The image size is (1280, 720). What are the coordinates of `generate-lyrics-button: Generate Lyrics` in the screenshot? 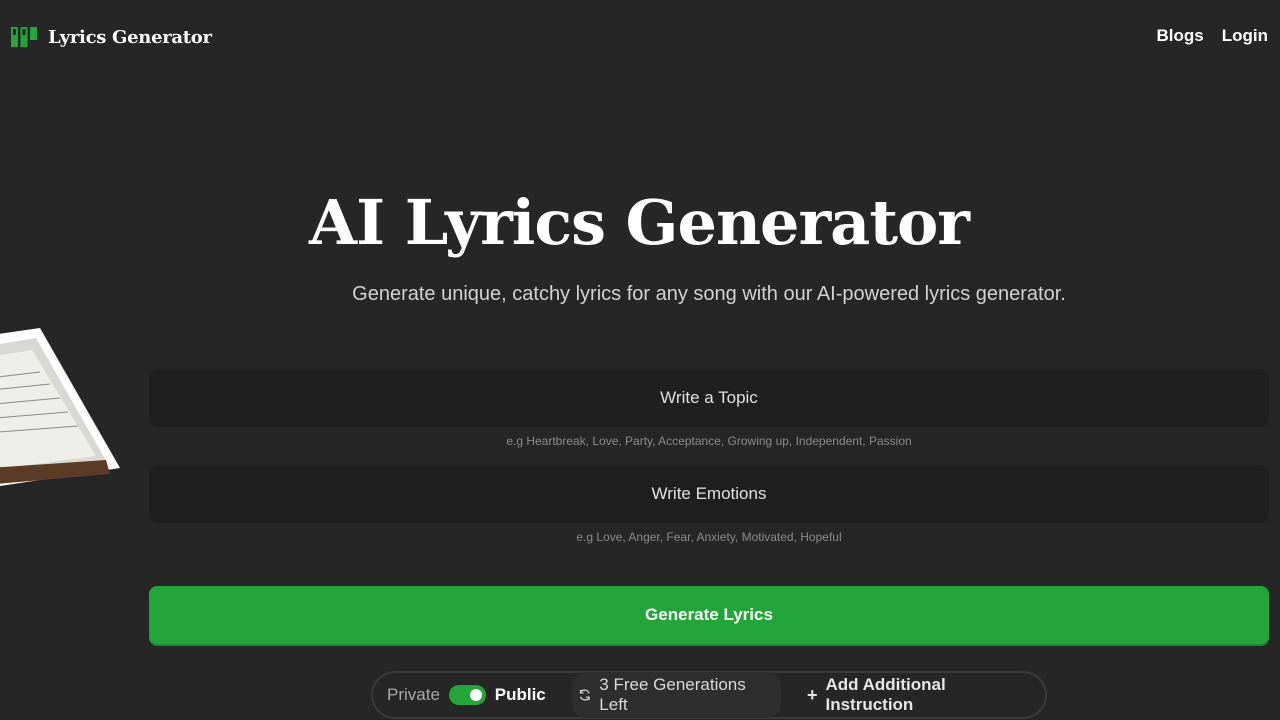 It's located at (709, 615).